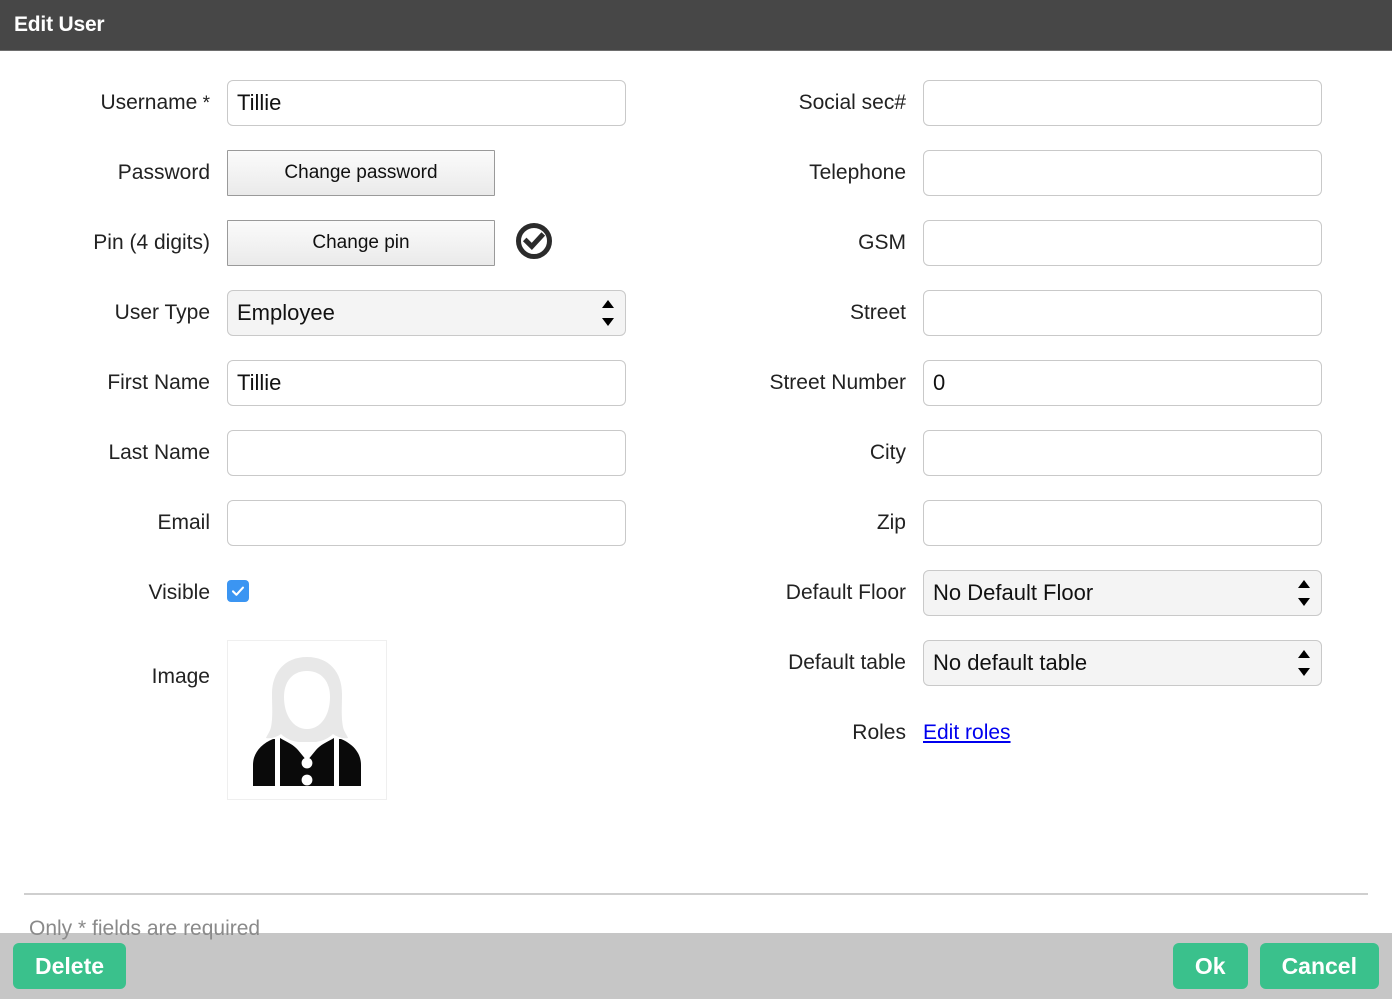 The image size is (1392, 999). Describe the element at coordinates (426, 103) in the screenshot. I see `username-input` at that location.